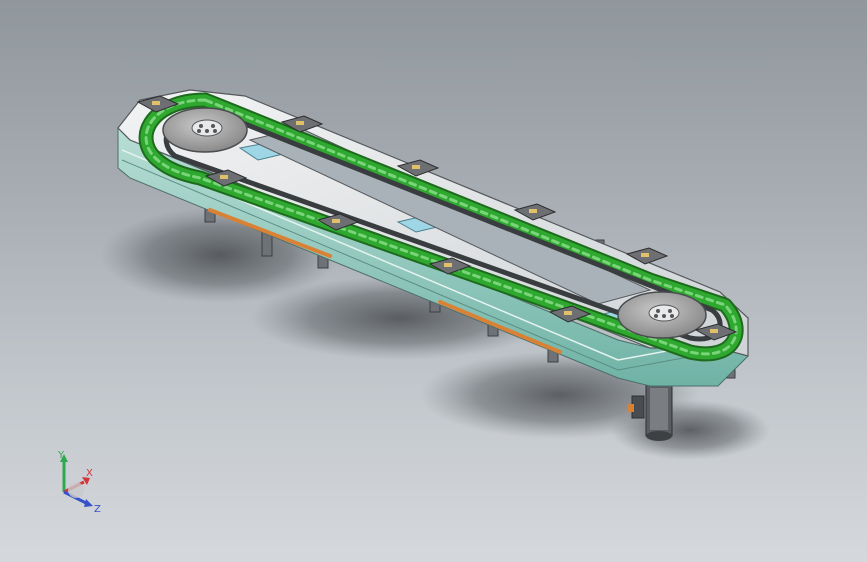 The image size is (867, 562). Describe the element at coordinates (89, 473) in the screenshot. I see `x-axis-label: X` at that location.